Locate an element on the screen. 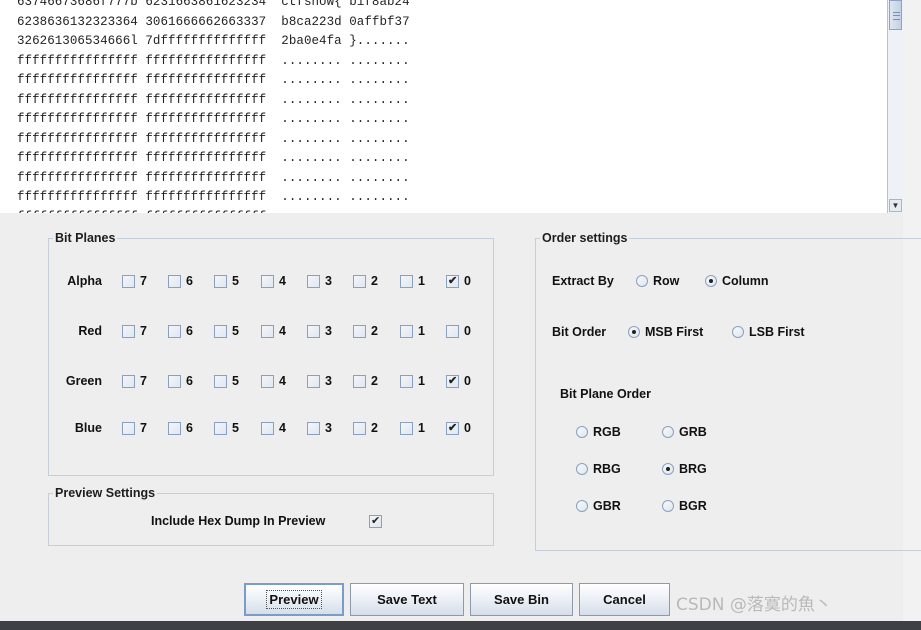 The image size is (921, 630). extract-by-row-radio: Row is located at coordinates (657, 281).